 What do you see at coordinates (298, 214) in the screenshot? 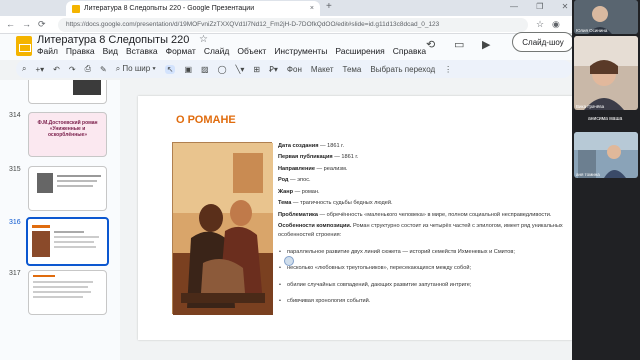
I see `fact-label: Проблематика` at bounding box center [298, 214].